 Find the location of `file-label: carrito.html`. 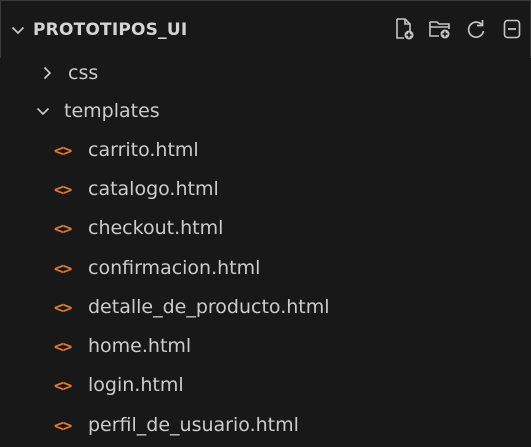

file-label: carrito.html is located at coordinates (143, 150).